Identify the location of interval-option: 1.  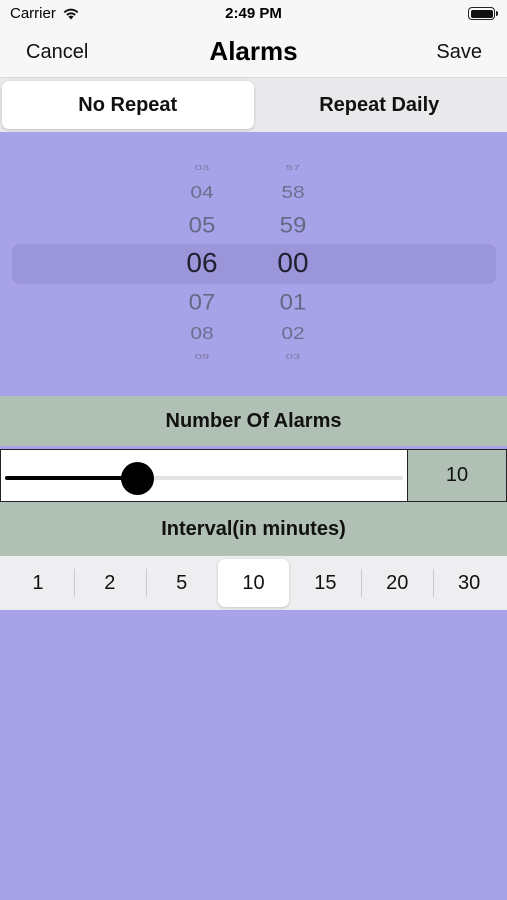
(38, 583).